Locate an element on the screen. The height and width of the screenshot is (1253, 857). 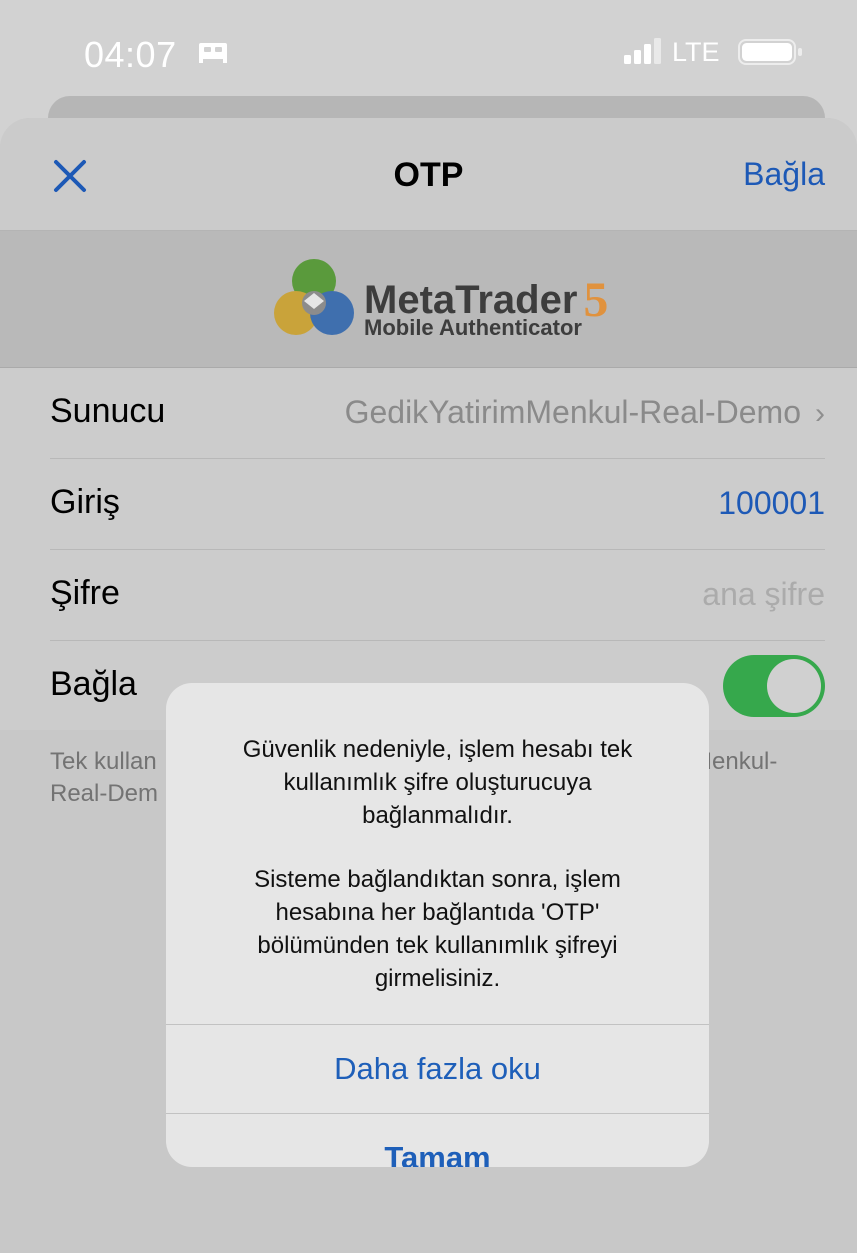
login-label: Giriş is located at coordinates (85, 502).